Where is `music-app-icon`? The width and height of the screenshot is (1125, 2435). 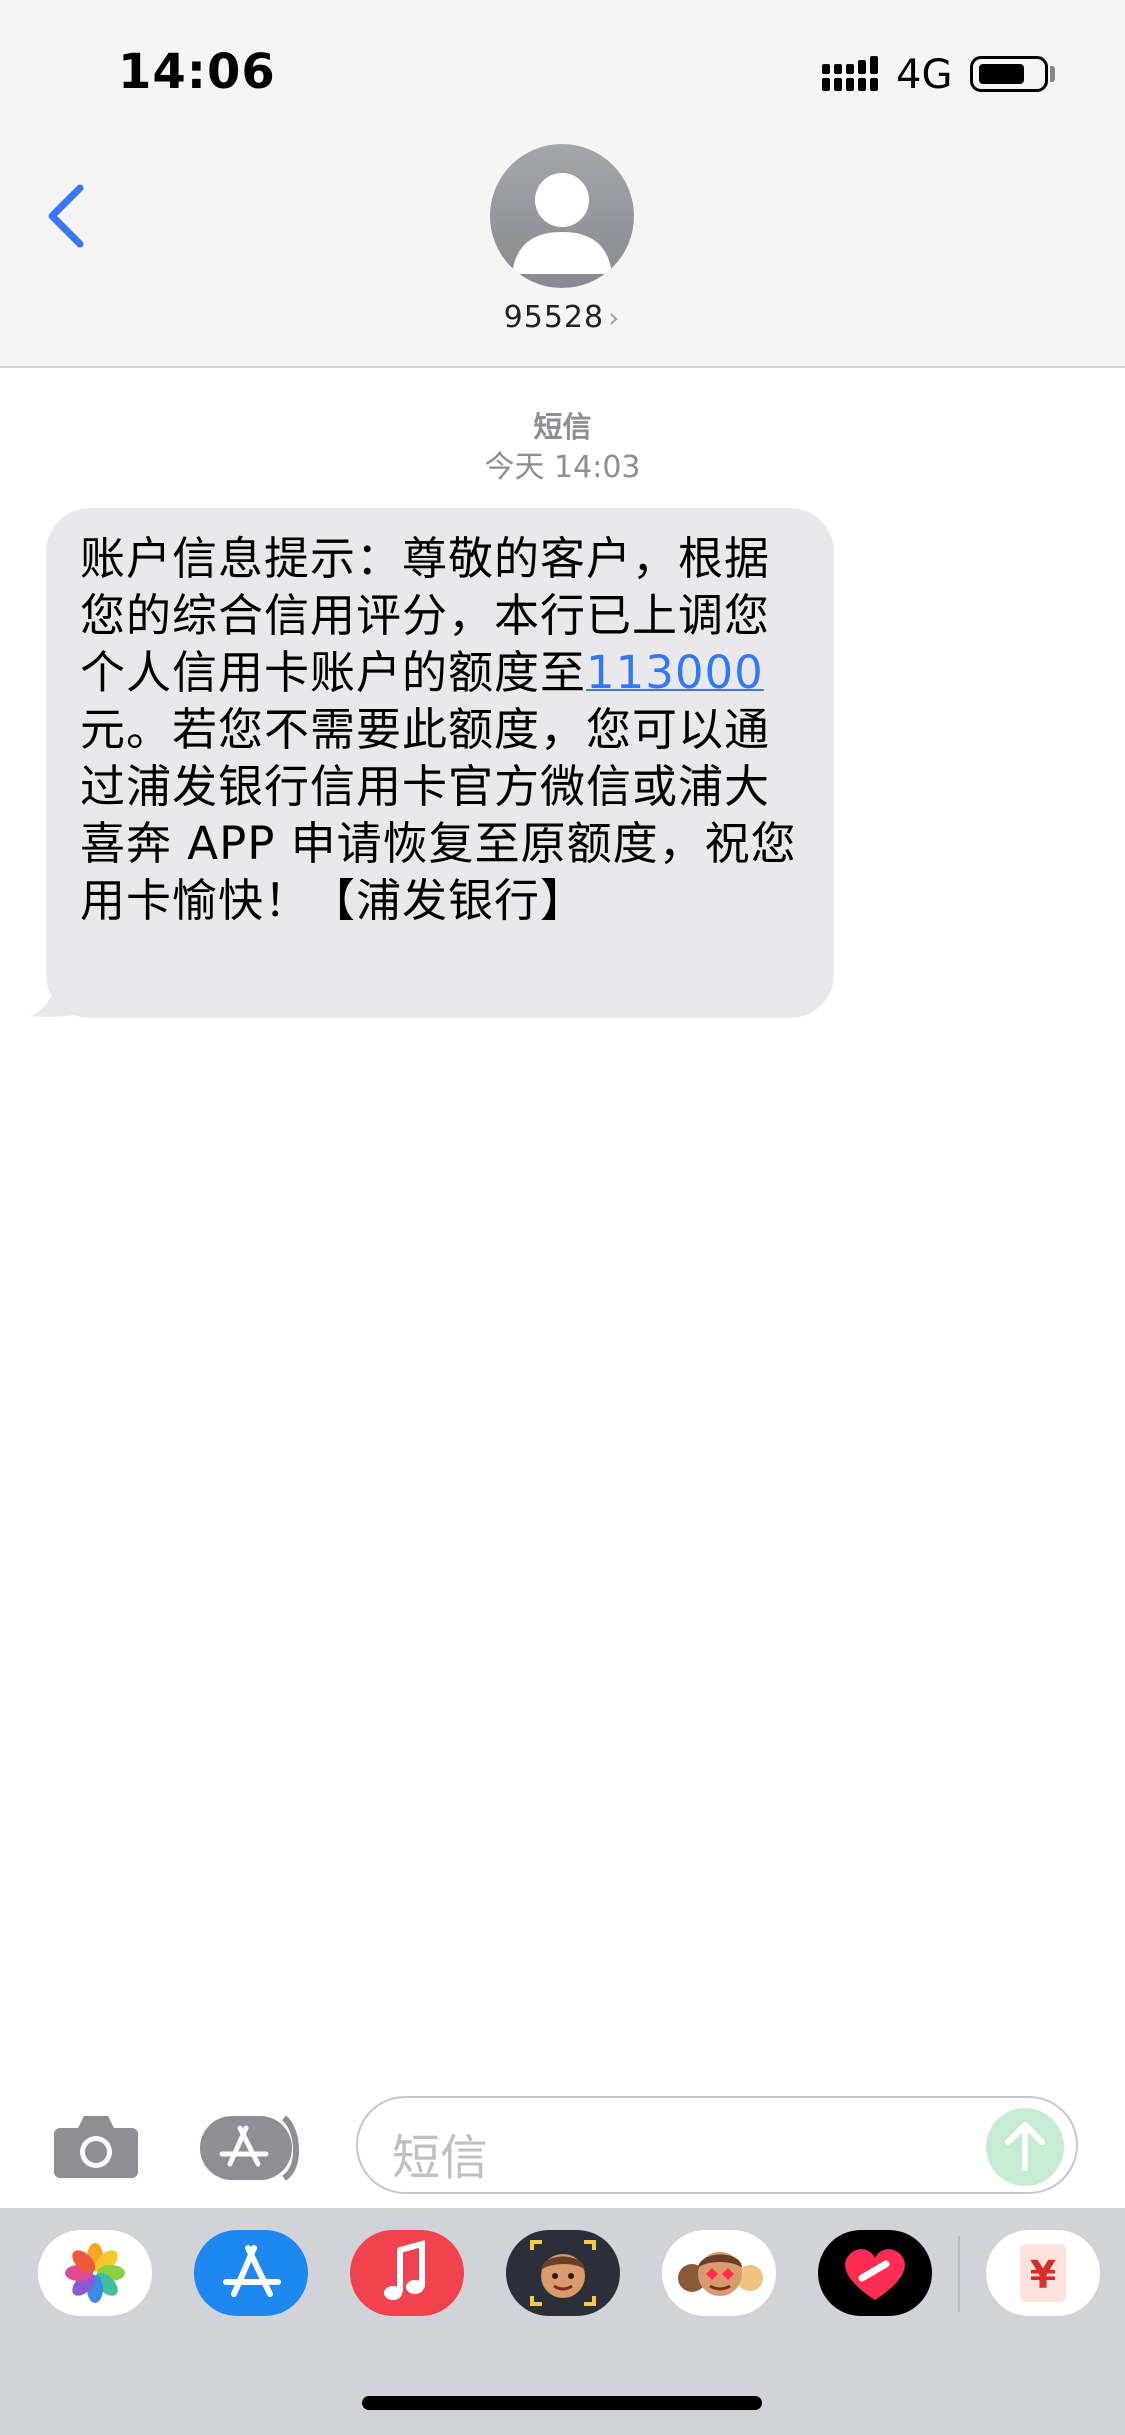
music-app-icon is located at coordinates (407, 2273).